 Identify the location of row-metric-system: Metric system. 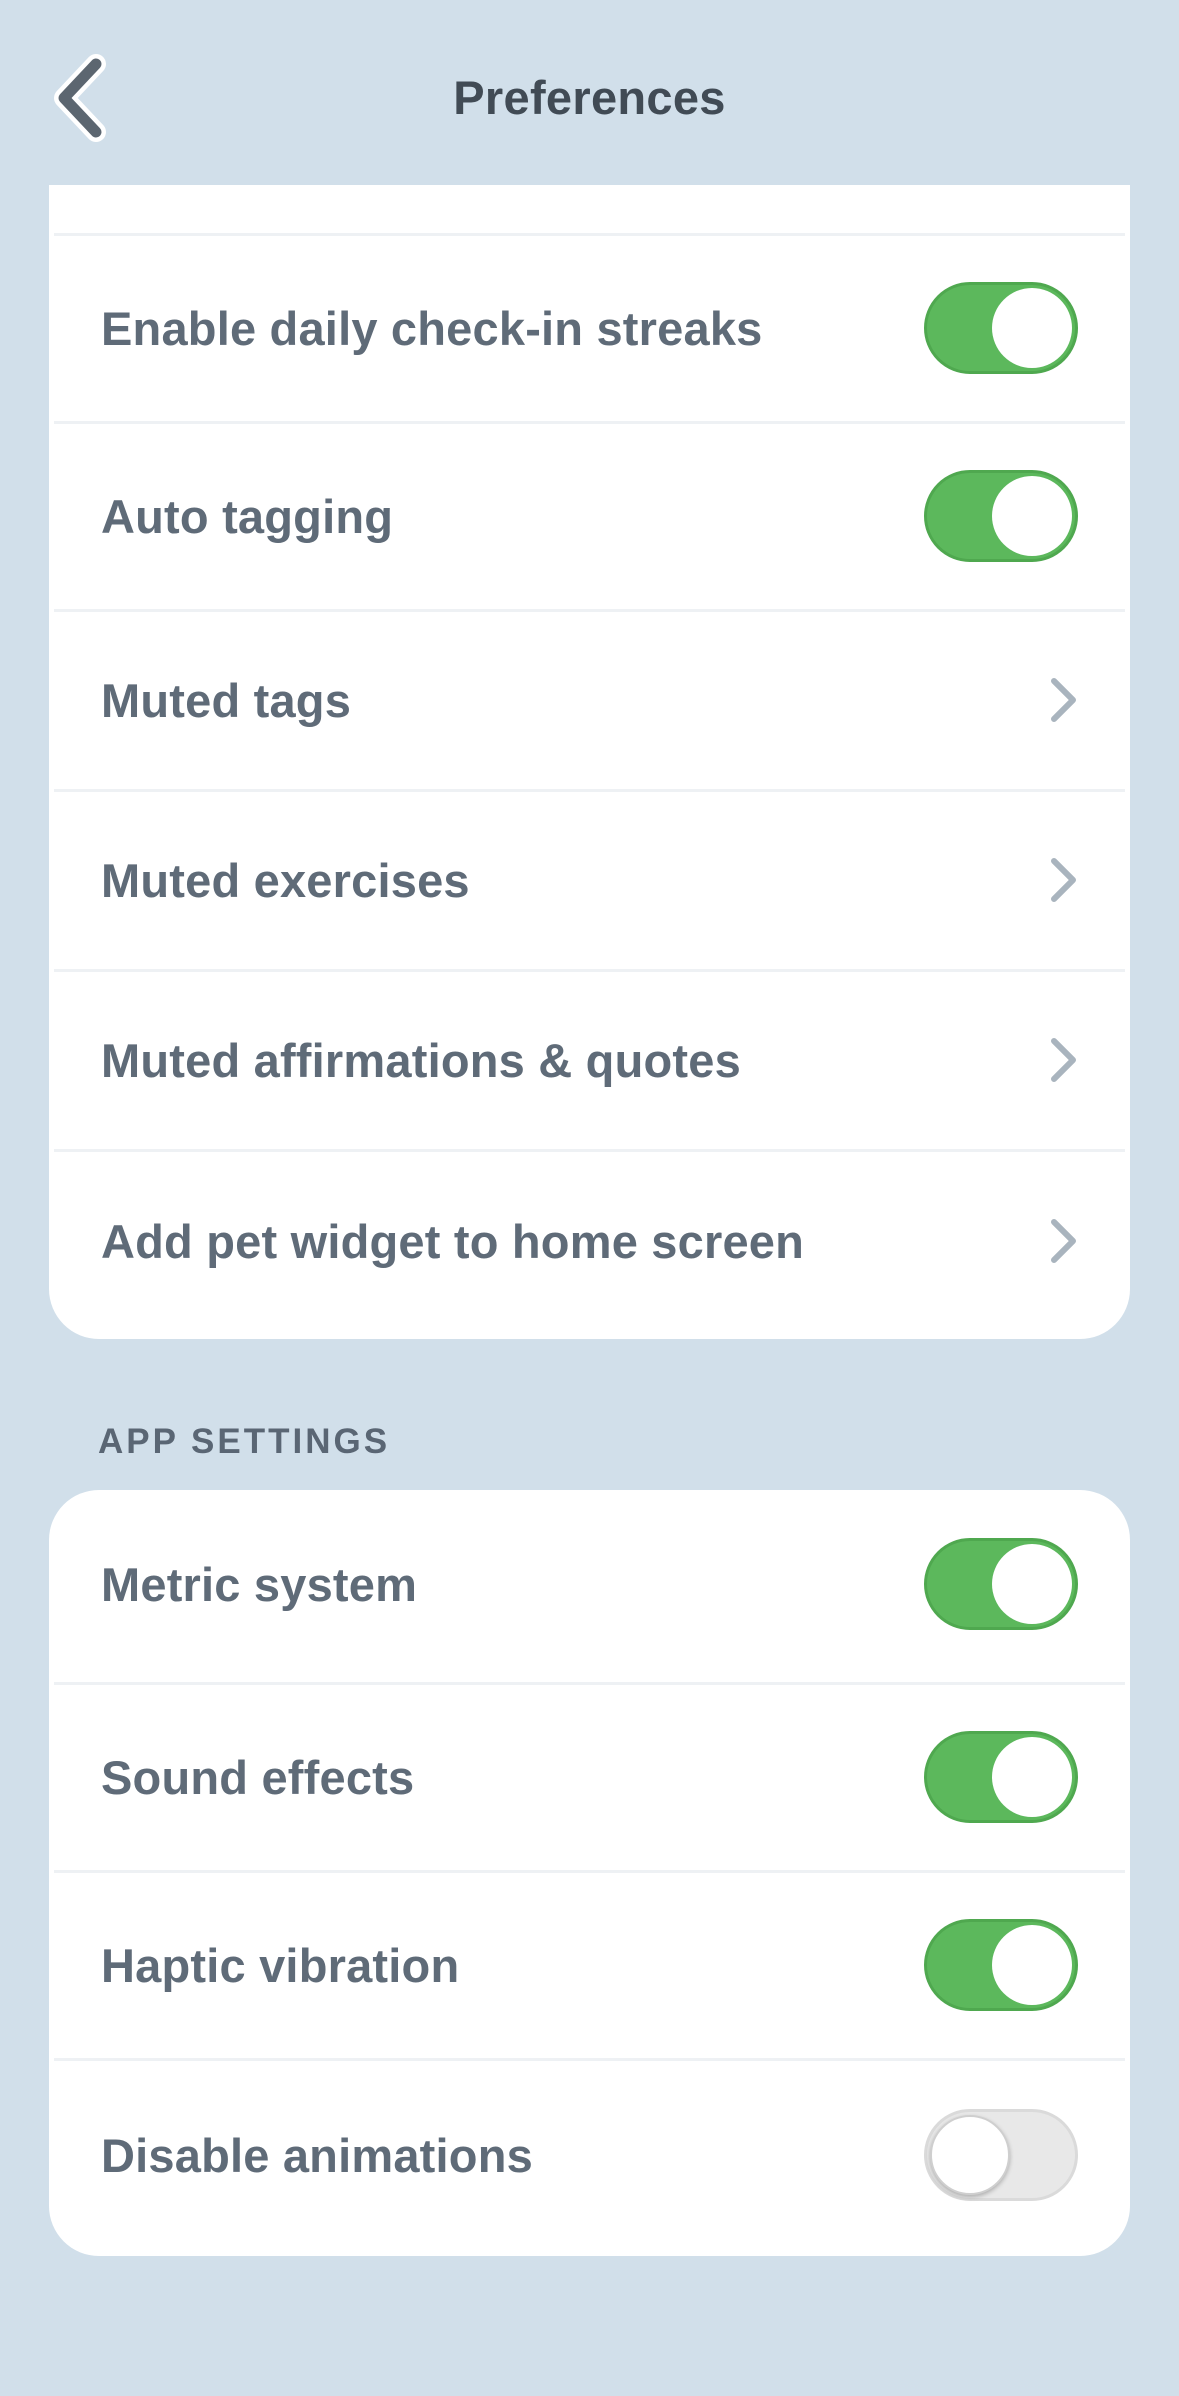
(589, 1584).